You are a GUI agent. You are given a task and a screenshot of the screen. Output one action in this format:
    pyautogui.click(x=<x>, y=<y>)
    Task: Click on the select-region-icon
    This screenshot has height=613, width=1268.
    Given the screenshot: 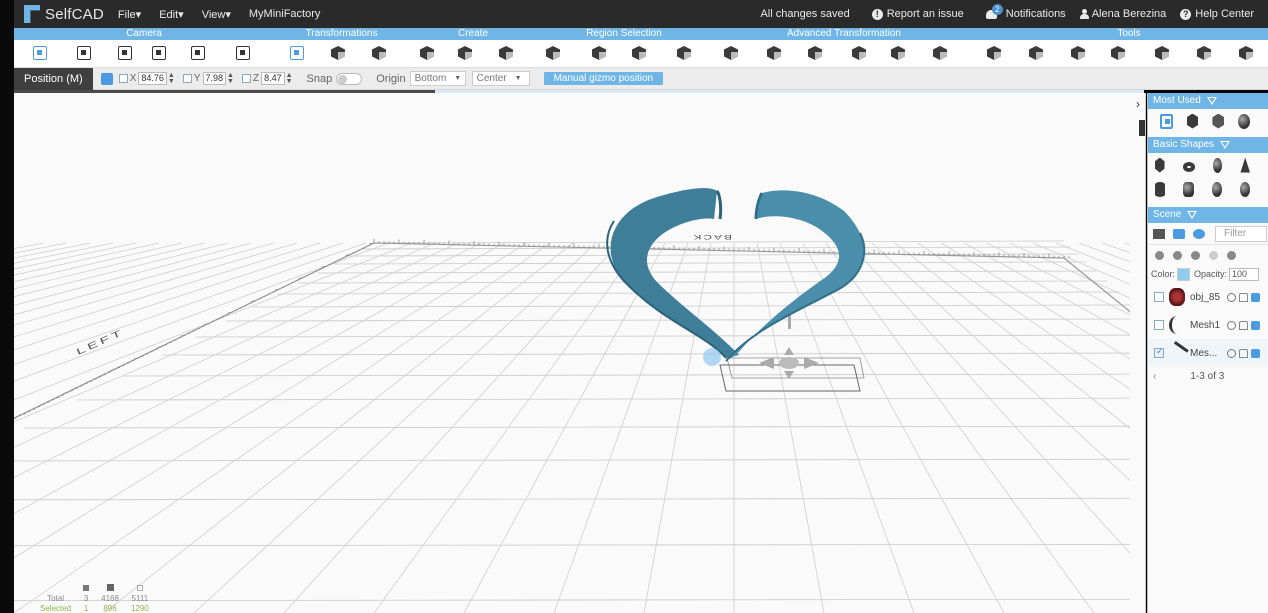 What is the action you would take?
    pyautogui.click(x=684, y=53)
    